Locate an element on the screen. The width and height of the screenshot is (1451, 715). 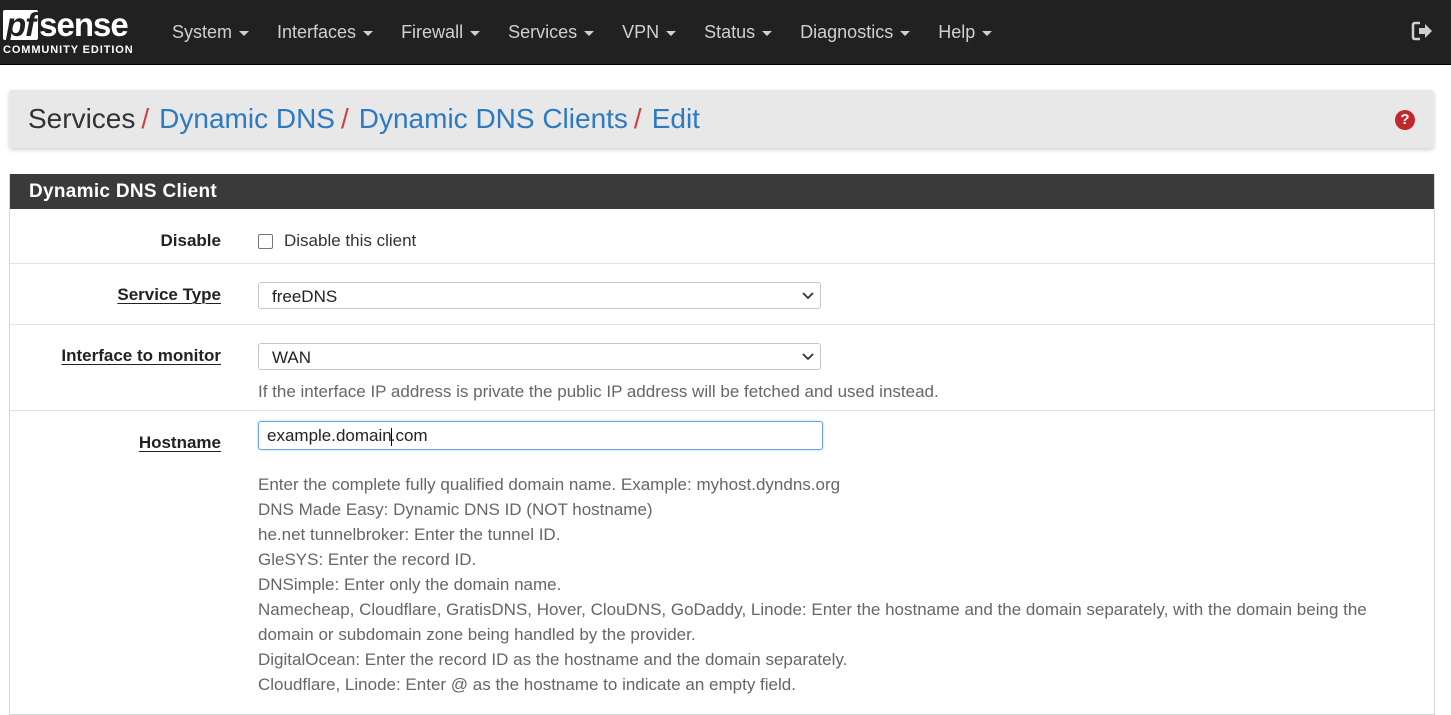
menu-label: System is located at coordinates (202, 32).